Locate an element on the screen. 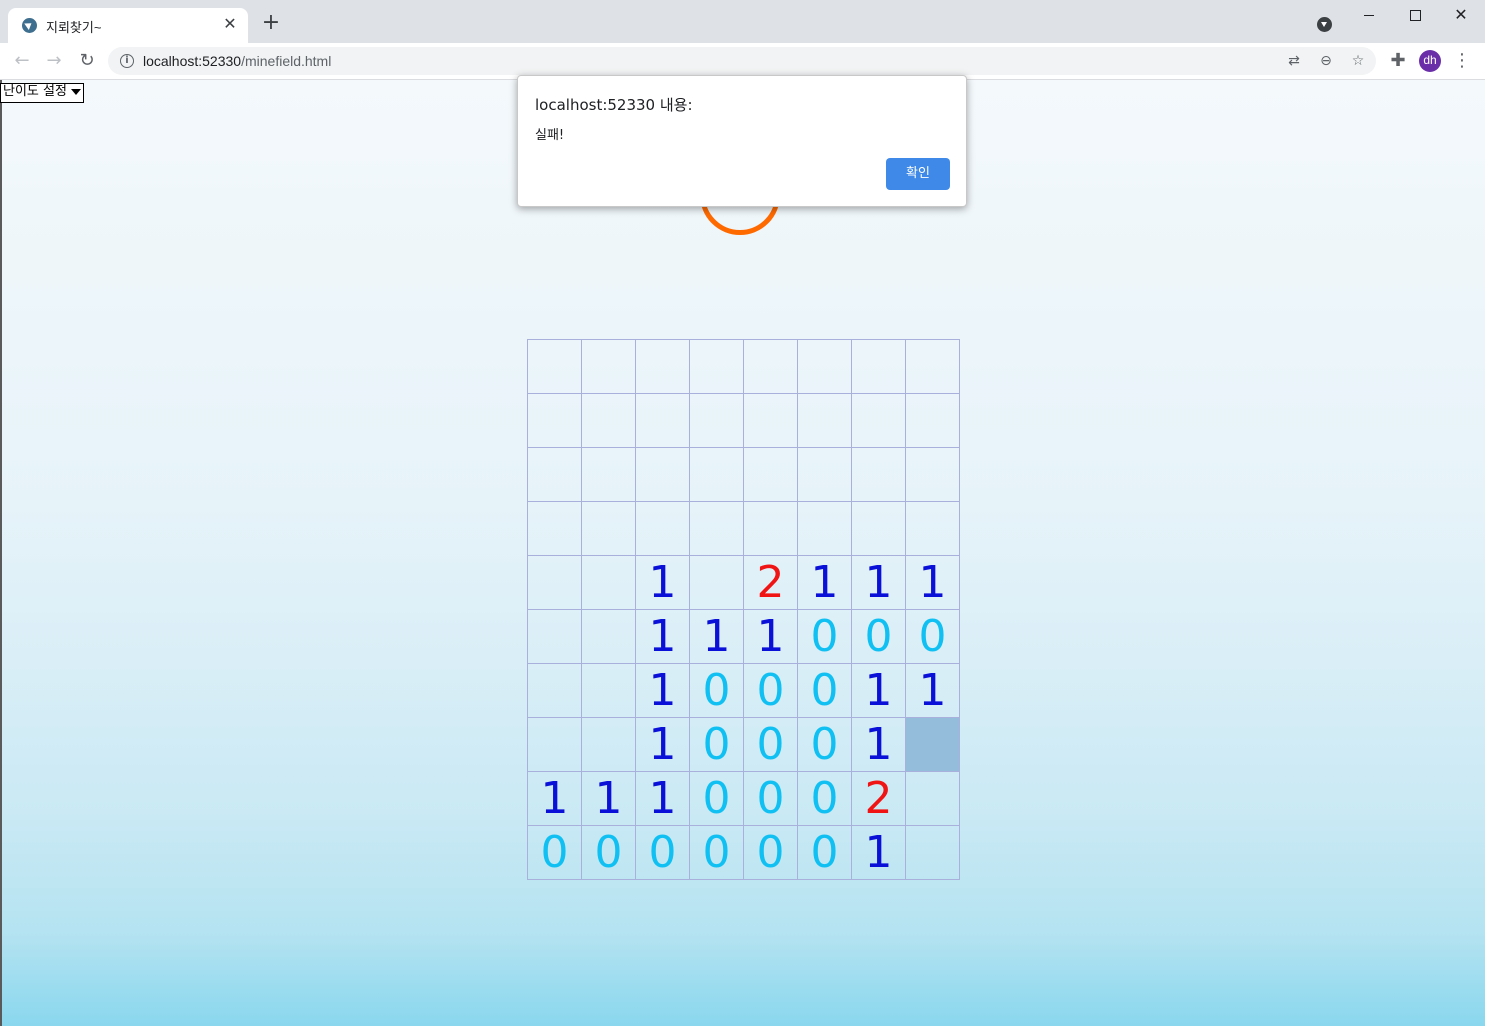 The width and height of the screenshot is (1485, 1026). back-arrow-icon: ← is located at coordinates (22, 61).